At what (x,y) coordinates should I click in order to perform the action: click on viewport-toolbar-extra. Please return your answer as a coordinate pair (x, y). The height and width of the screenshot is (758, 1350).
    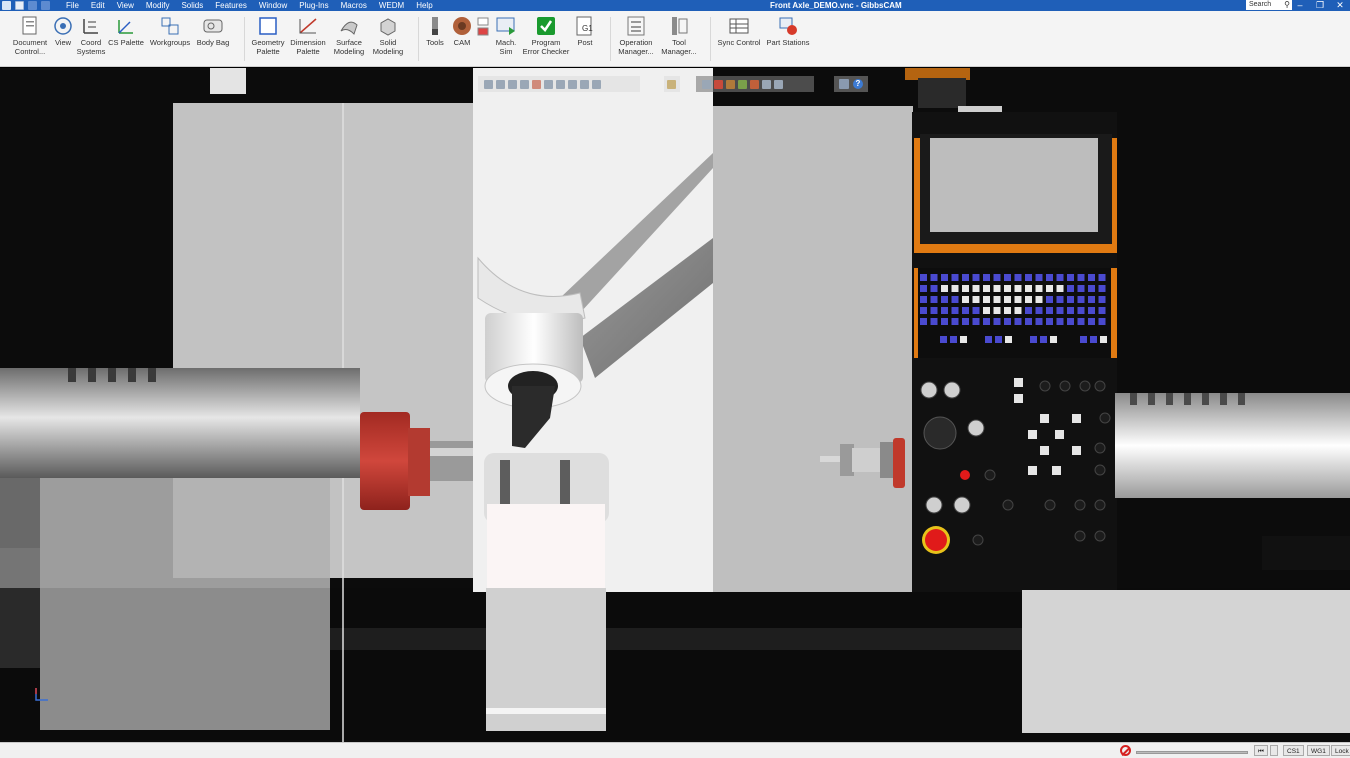
    Looking at the image, I should click on (672, 84).